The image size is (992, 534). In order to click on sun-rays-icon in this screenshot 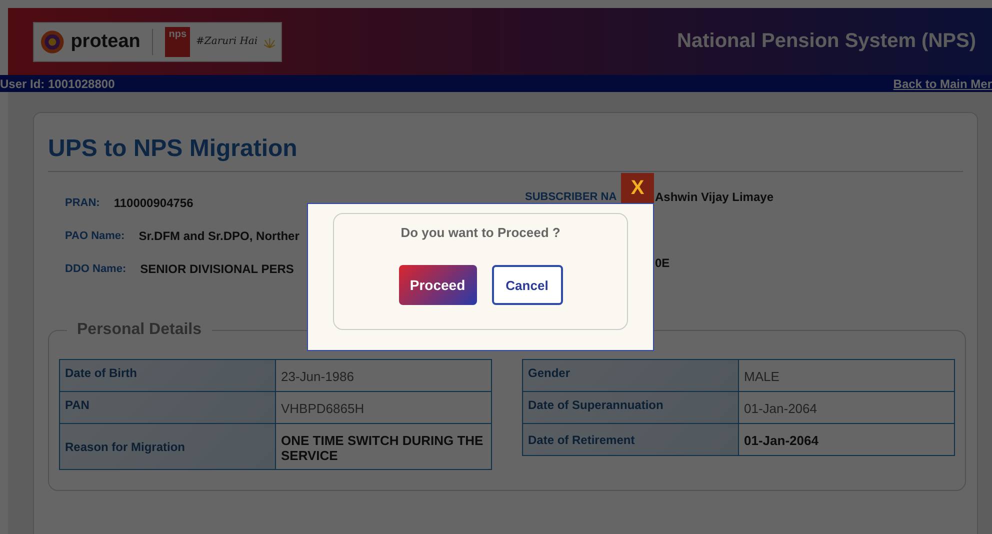, I will do `click(270, 42)`.